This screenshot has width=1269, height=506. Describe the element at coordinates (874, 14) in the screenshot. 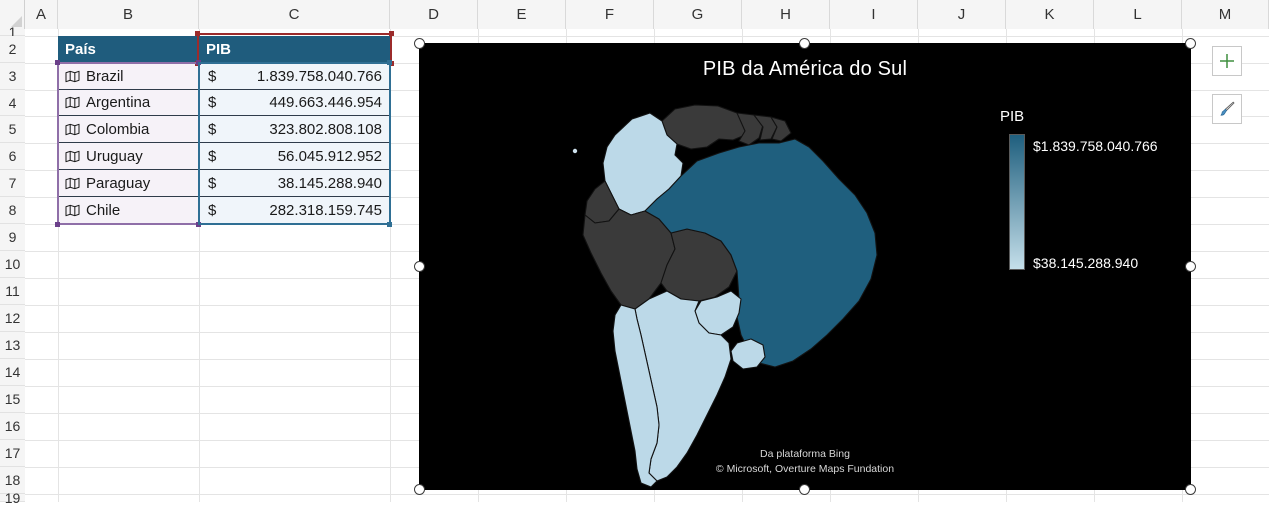

I see `column-header-i: I` at that location.